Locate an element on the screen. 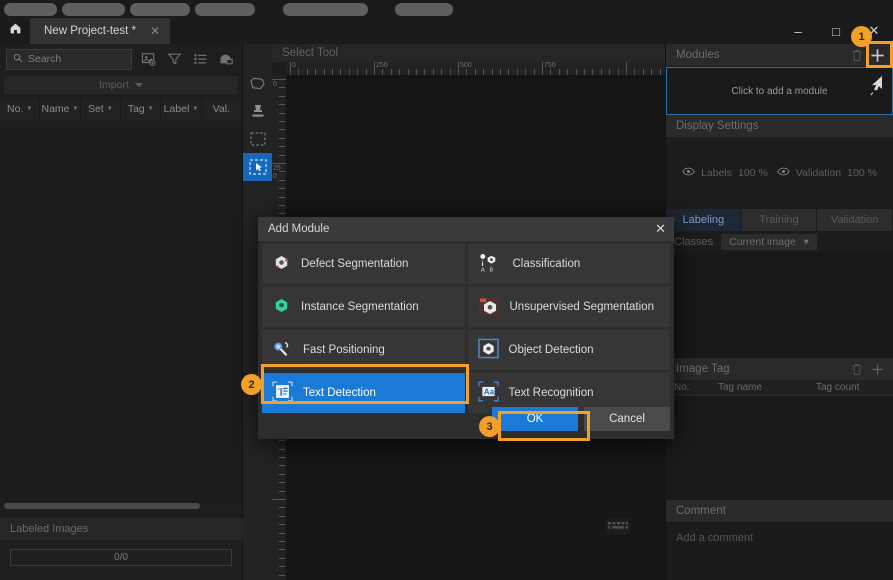 Image resolution: width=893 pixels, height=580 pixels. module-label: Text Detection is located at coordinates (339, 393).